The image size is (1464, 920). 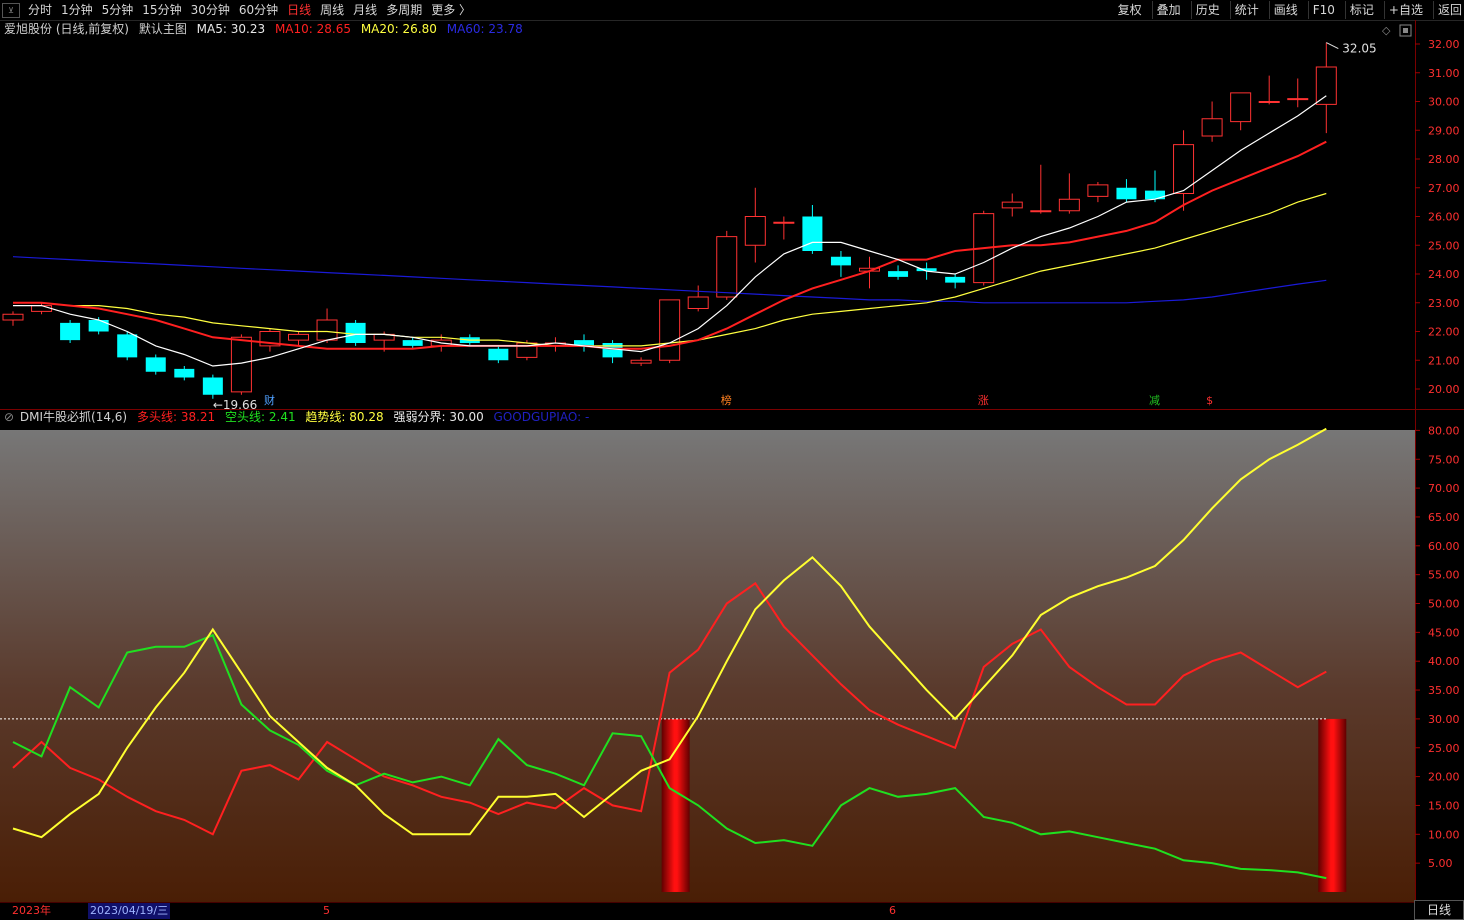 What do you see at coordinates (1244, 10) in the screenshot?
I see `statistics-button: 统计` at bounding box center [1244, 10].